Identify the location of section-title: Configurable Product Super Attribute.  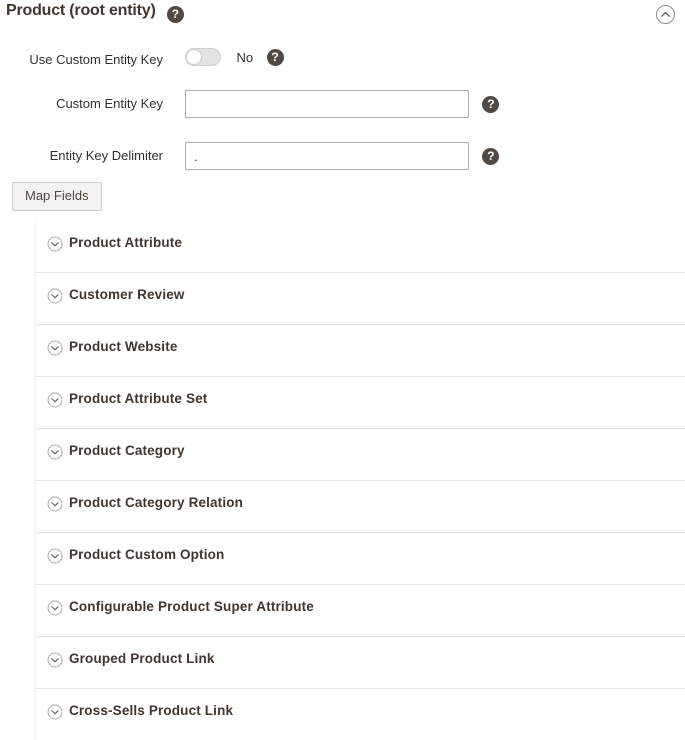
(191, 606).